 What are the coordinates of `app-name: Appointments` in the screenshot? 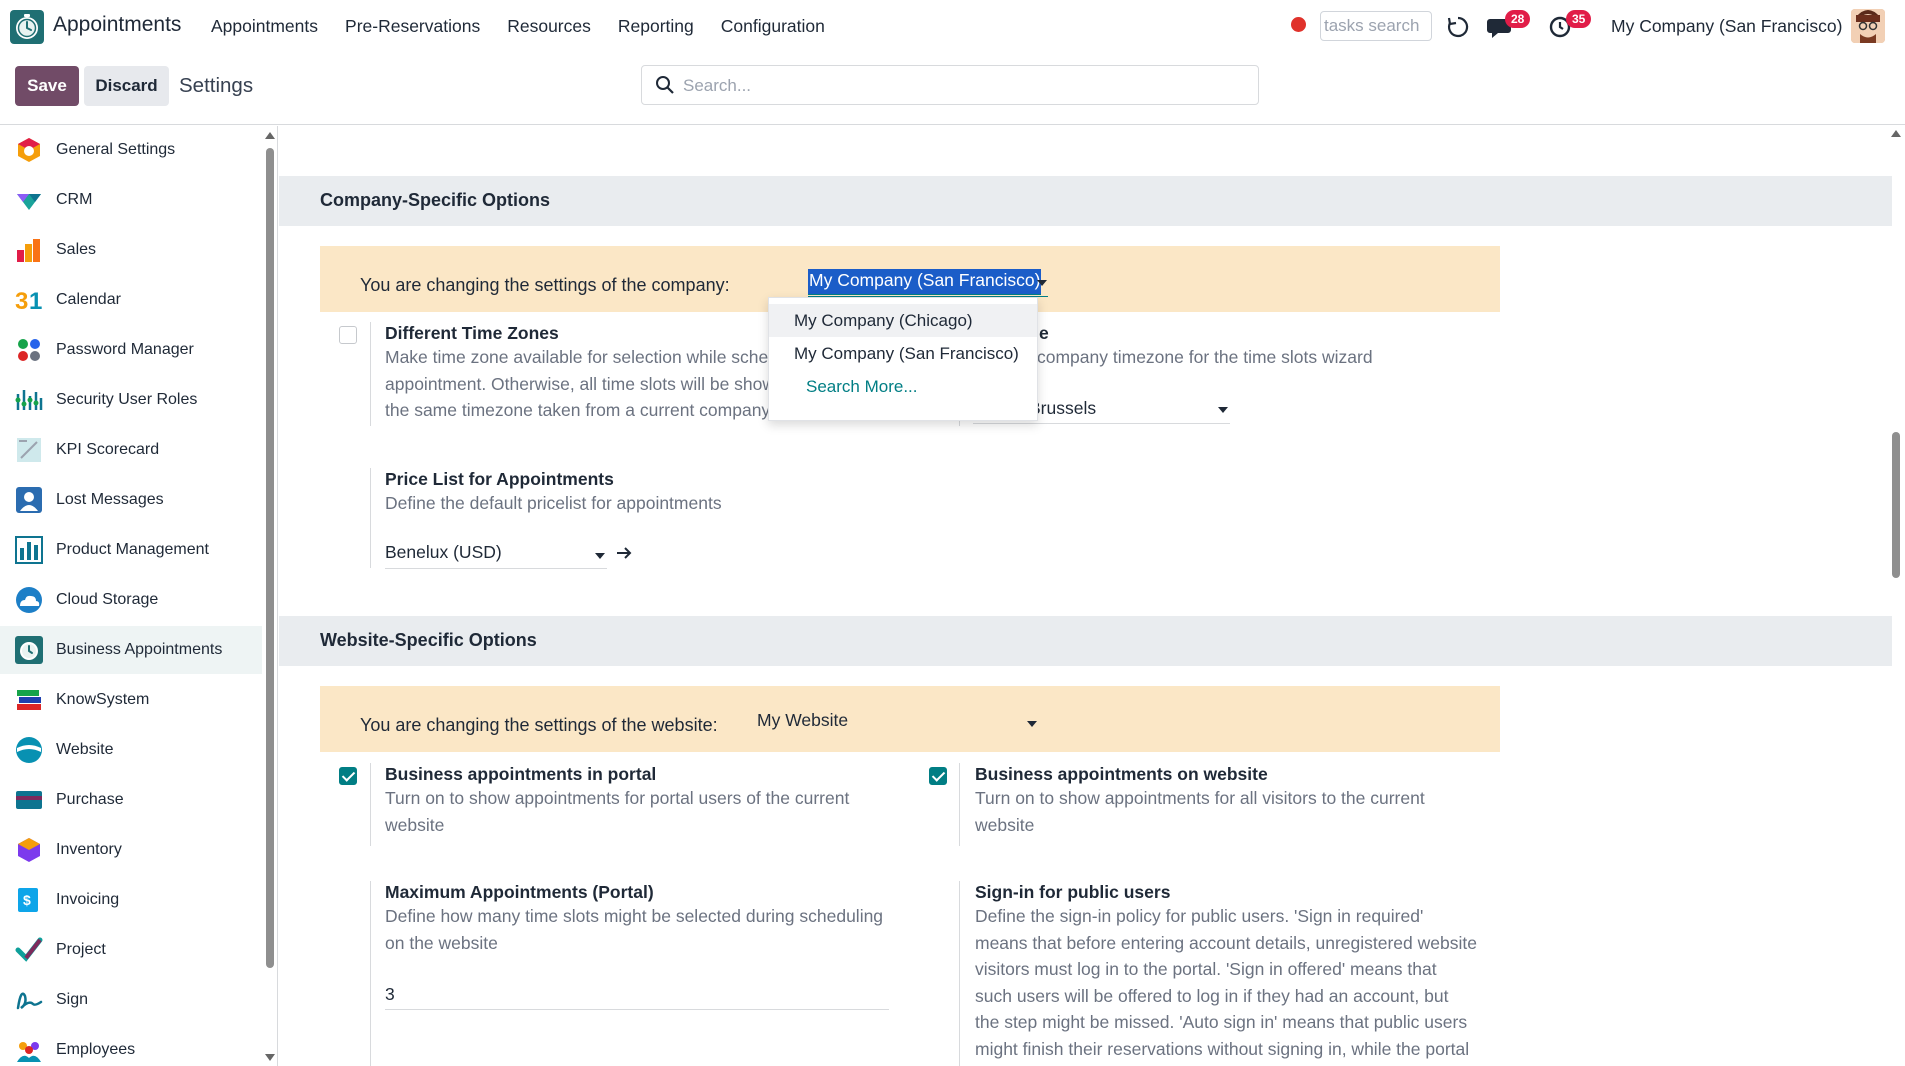 It's located at (117, 25).